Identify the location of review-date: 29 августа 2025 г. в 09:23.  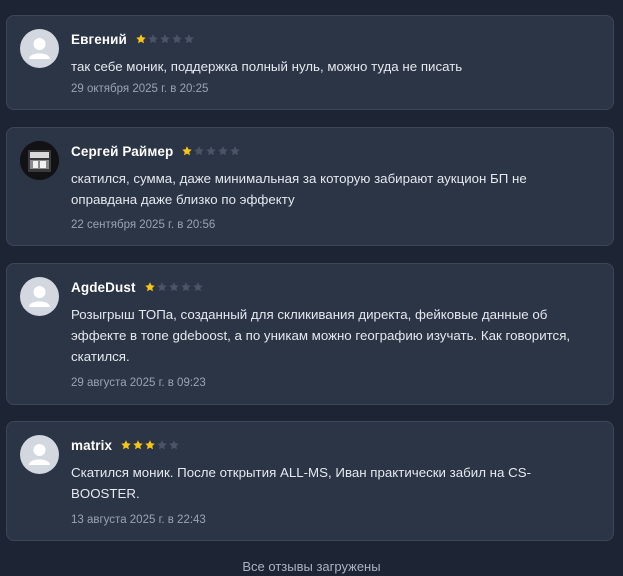
(138, 383).